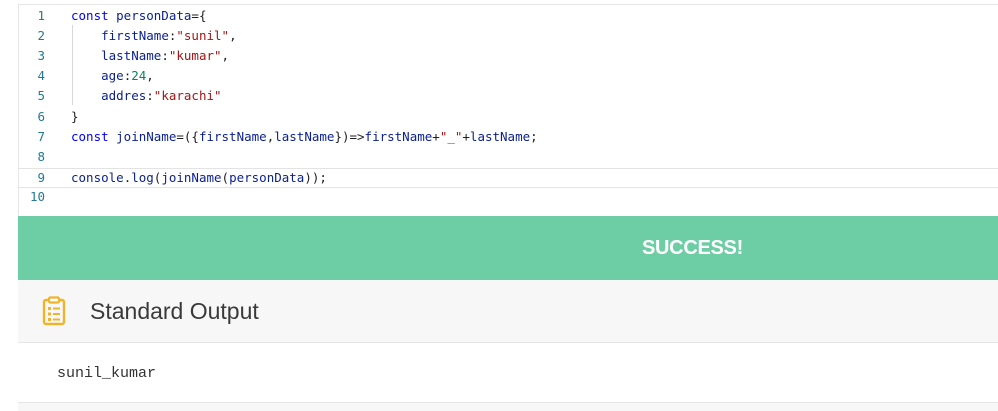 Image resolution: width=998 pixels, height=411 pixels. I want to click on code-token: 24, so click(139, 76).